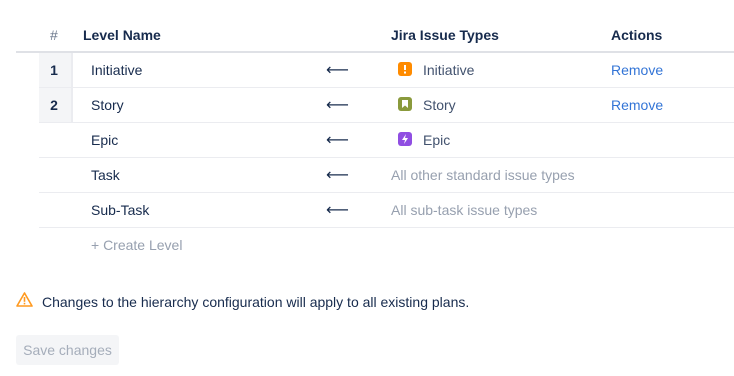  I want to click on level-name: Epic, so click(105, 140).